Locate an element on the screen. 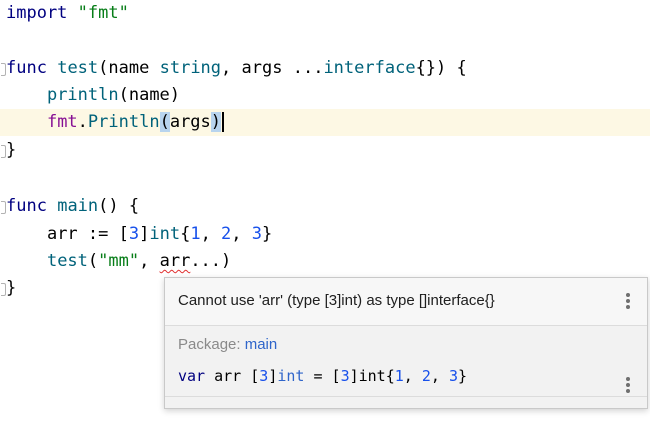 This screenshot has height=422, width=650. code-line-4: println(name) is located at coordinates (325, 95).